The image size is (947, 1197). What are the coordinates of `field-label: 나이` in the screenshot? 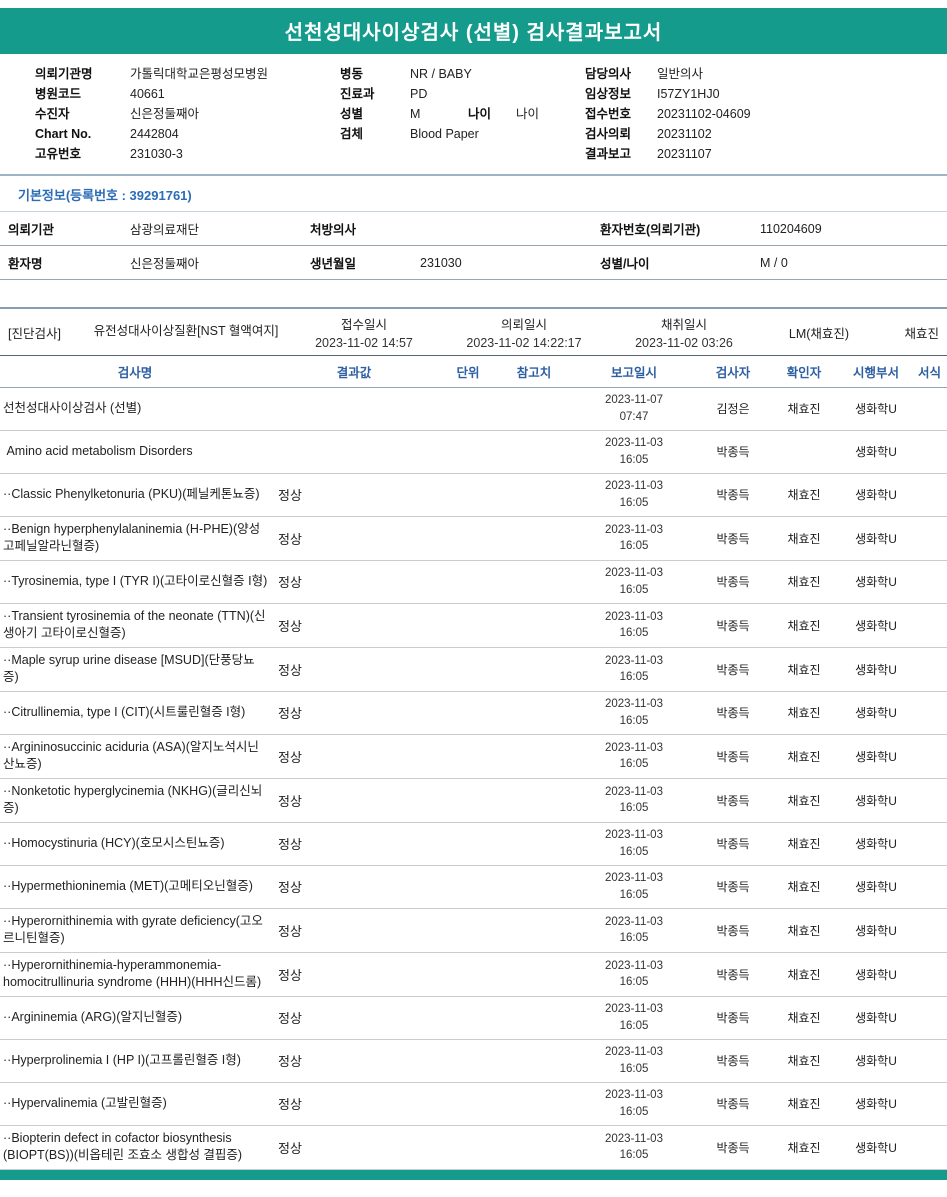 It's located at (480, 114).